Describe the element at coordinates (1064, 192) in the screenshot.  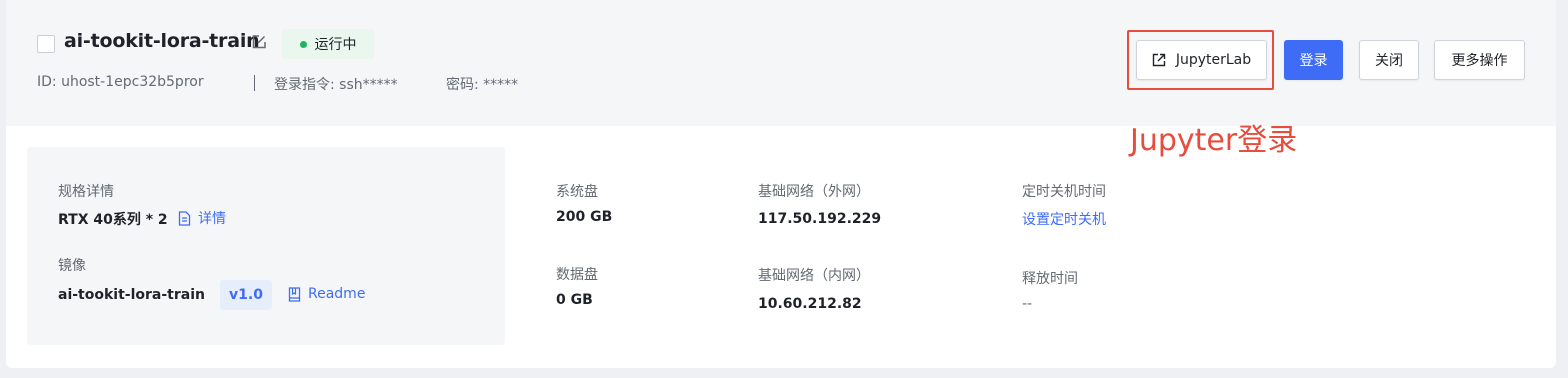
I see `shutdown-time-label: 定时关机时间` at that location.